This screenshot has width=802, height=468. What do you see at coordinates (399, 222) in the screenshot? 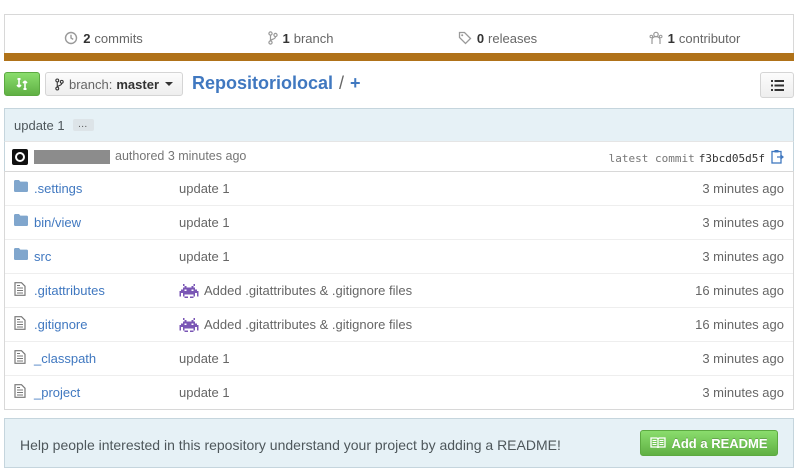
I see `file-row: bin/view update 1 3 minutes ago` at bounding box center [399, 222].